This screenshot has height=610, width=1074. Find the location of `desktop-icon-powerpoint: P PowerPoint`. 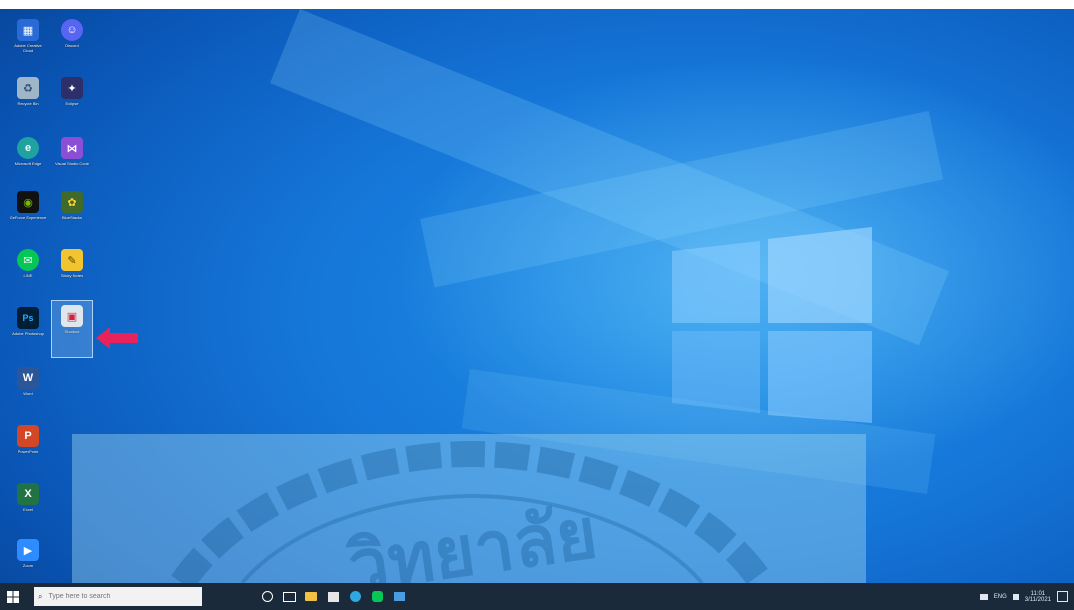

desktop-icon-powerpoint: P PowerPoint is located at coordinates (28, 449).